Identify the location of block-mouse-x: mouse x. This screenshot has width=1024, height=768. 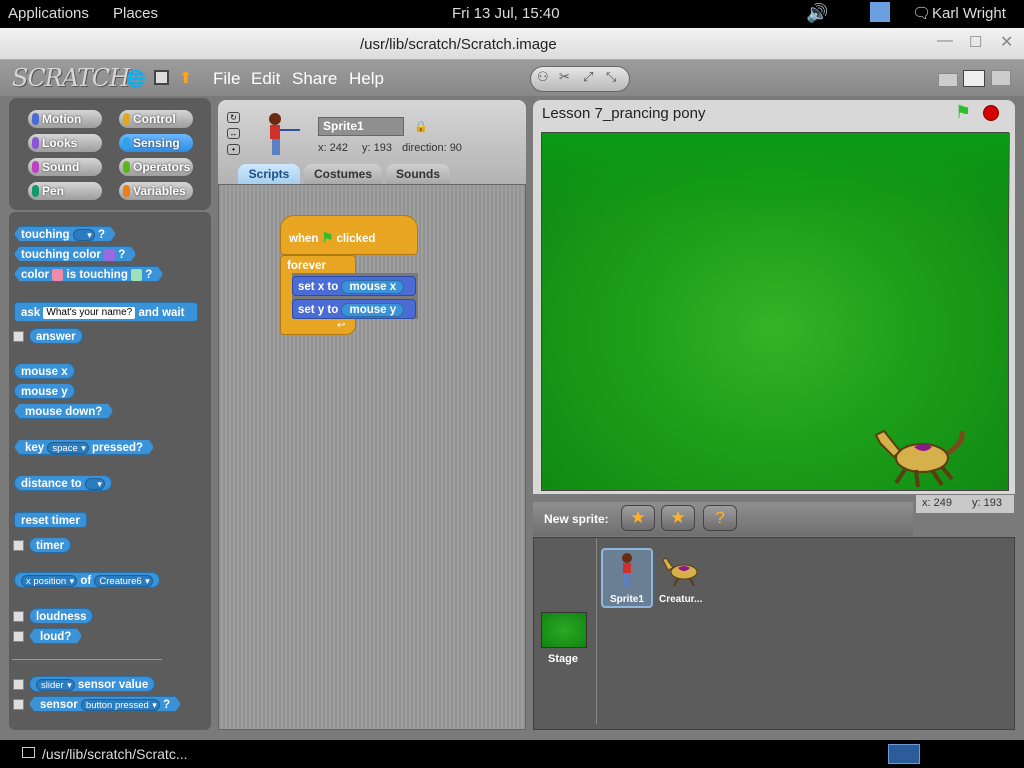
(44, 371).